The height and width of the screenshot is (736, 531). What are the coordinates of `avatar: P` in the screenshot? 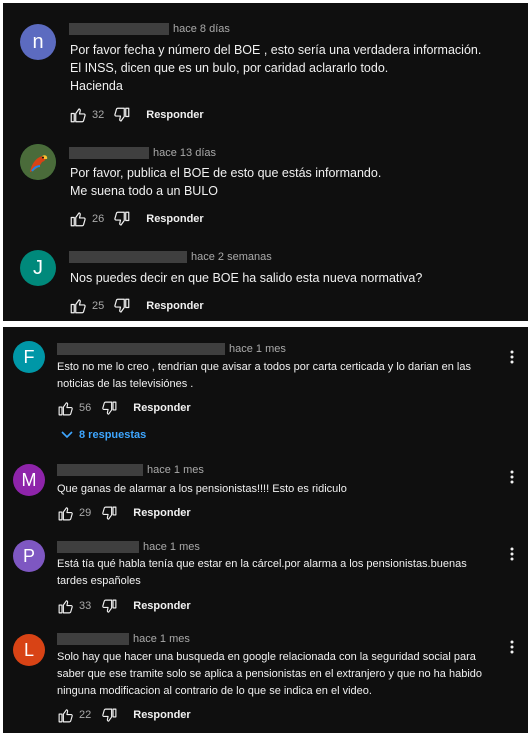 It's located at (29, 556).